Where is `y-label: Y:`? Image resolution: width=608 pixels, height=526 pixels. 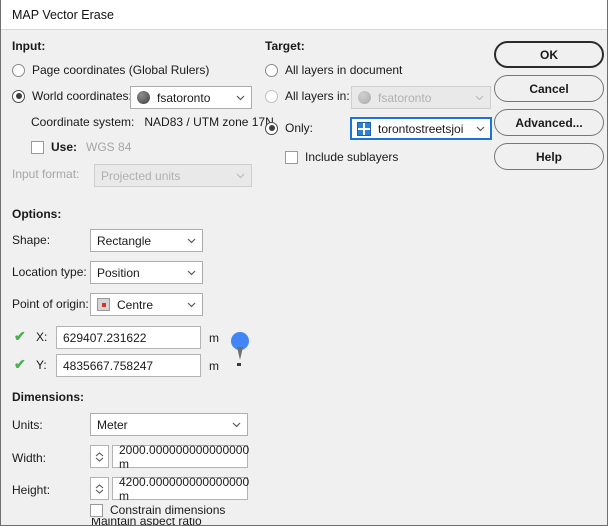
y-label: Y: is located at coordinates (41, 365).